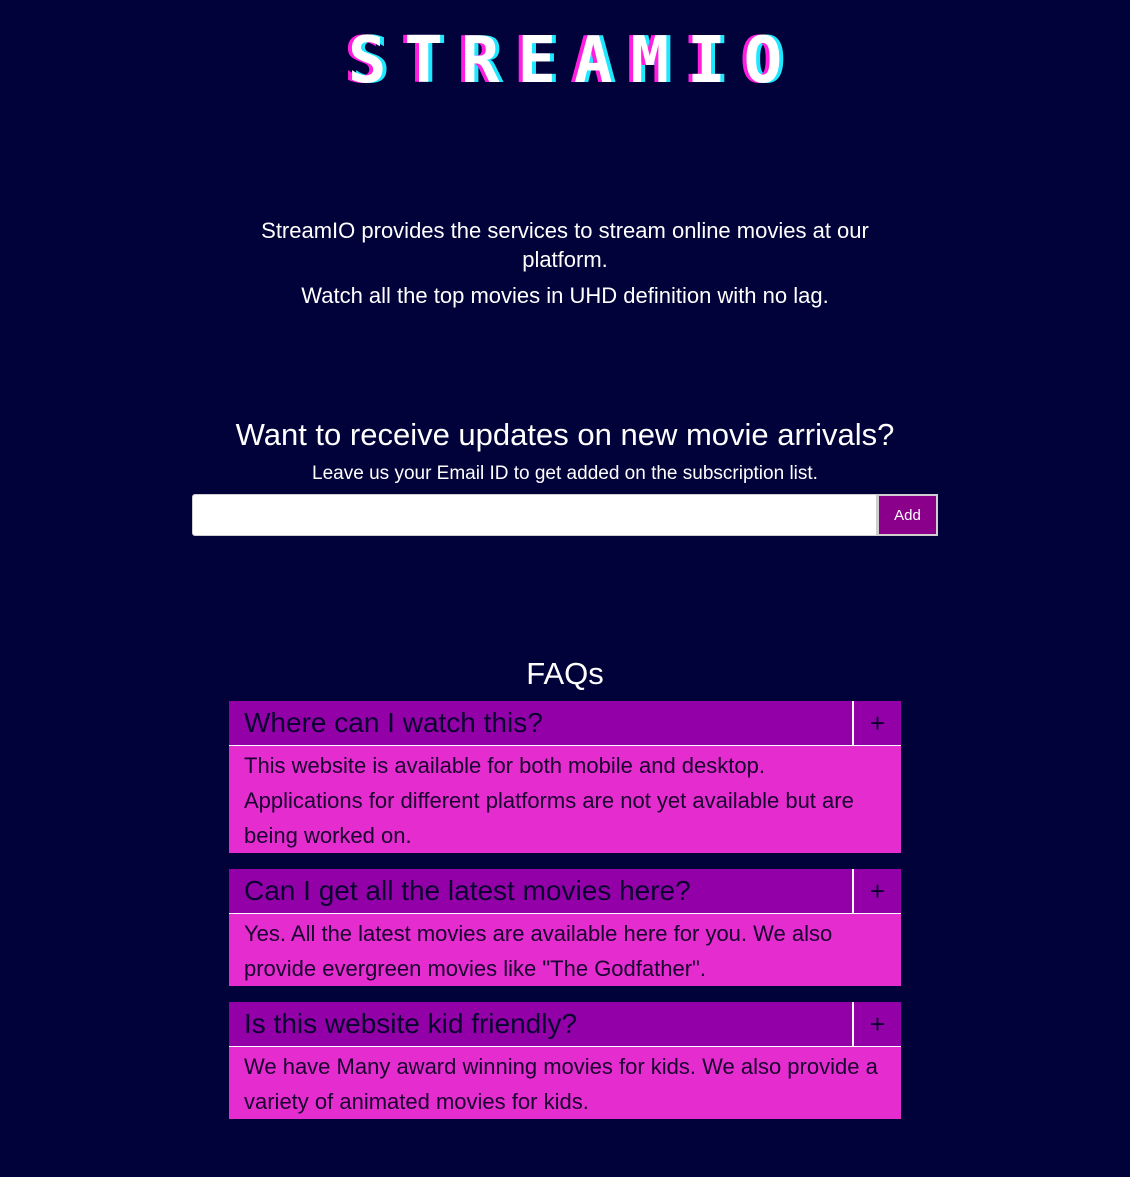 The image size is (1130, 1177). What do you see at coordinates (467, 890) in the screenshot?
I see `faq-question: Can I get all the latest movies here?` at bounding box center [467, 890].